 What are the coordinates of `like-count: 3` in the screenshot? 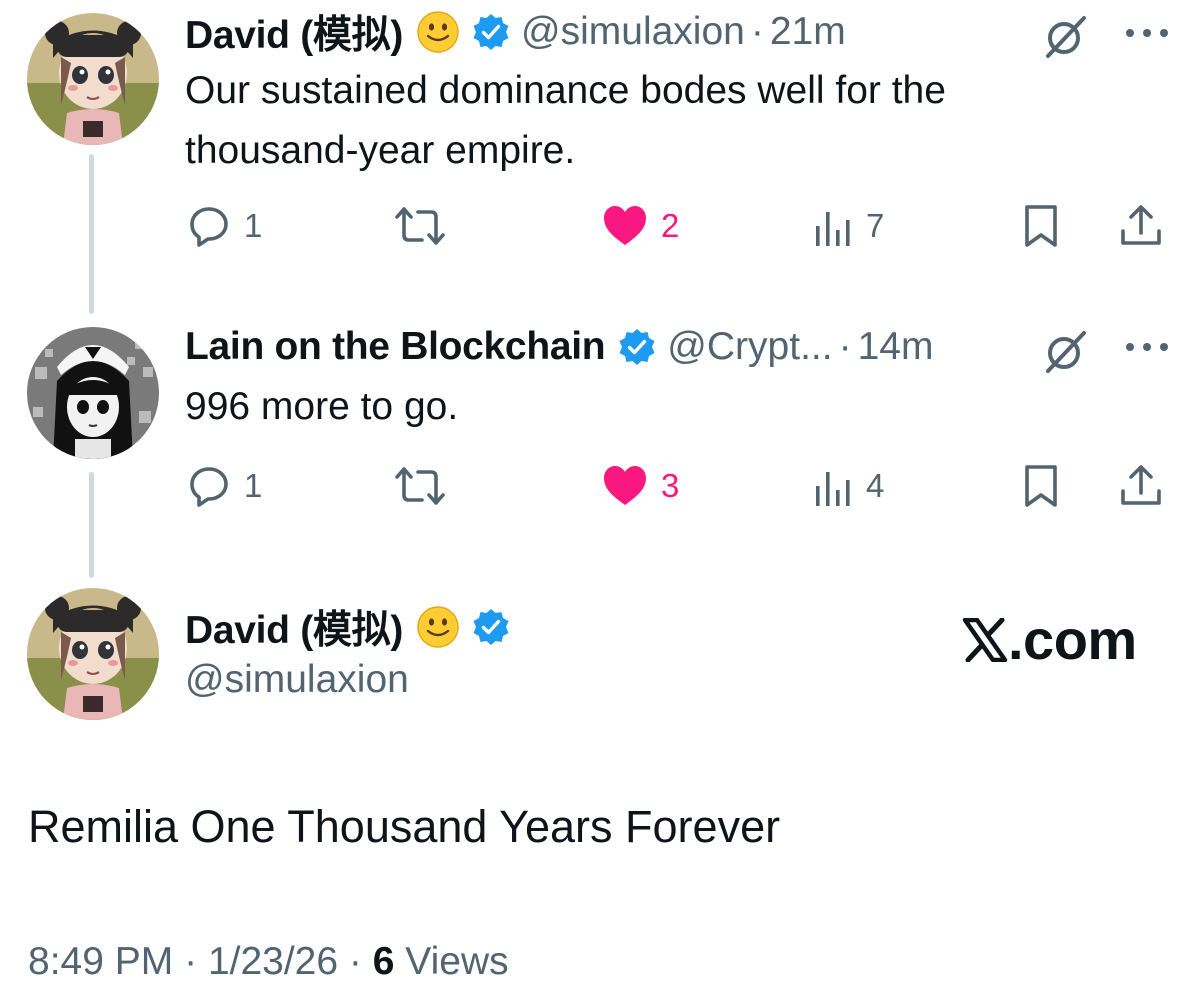 It's located at (670, 485).